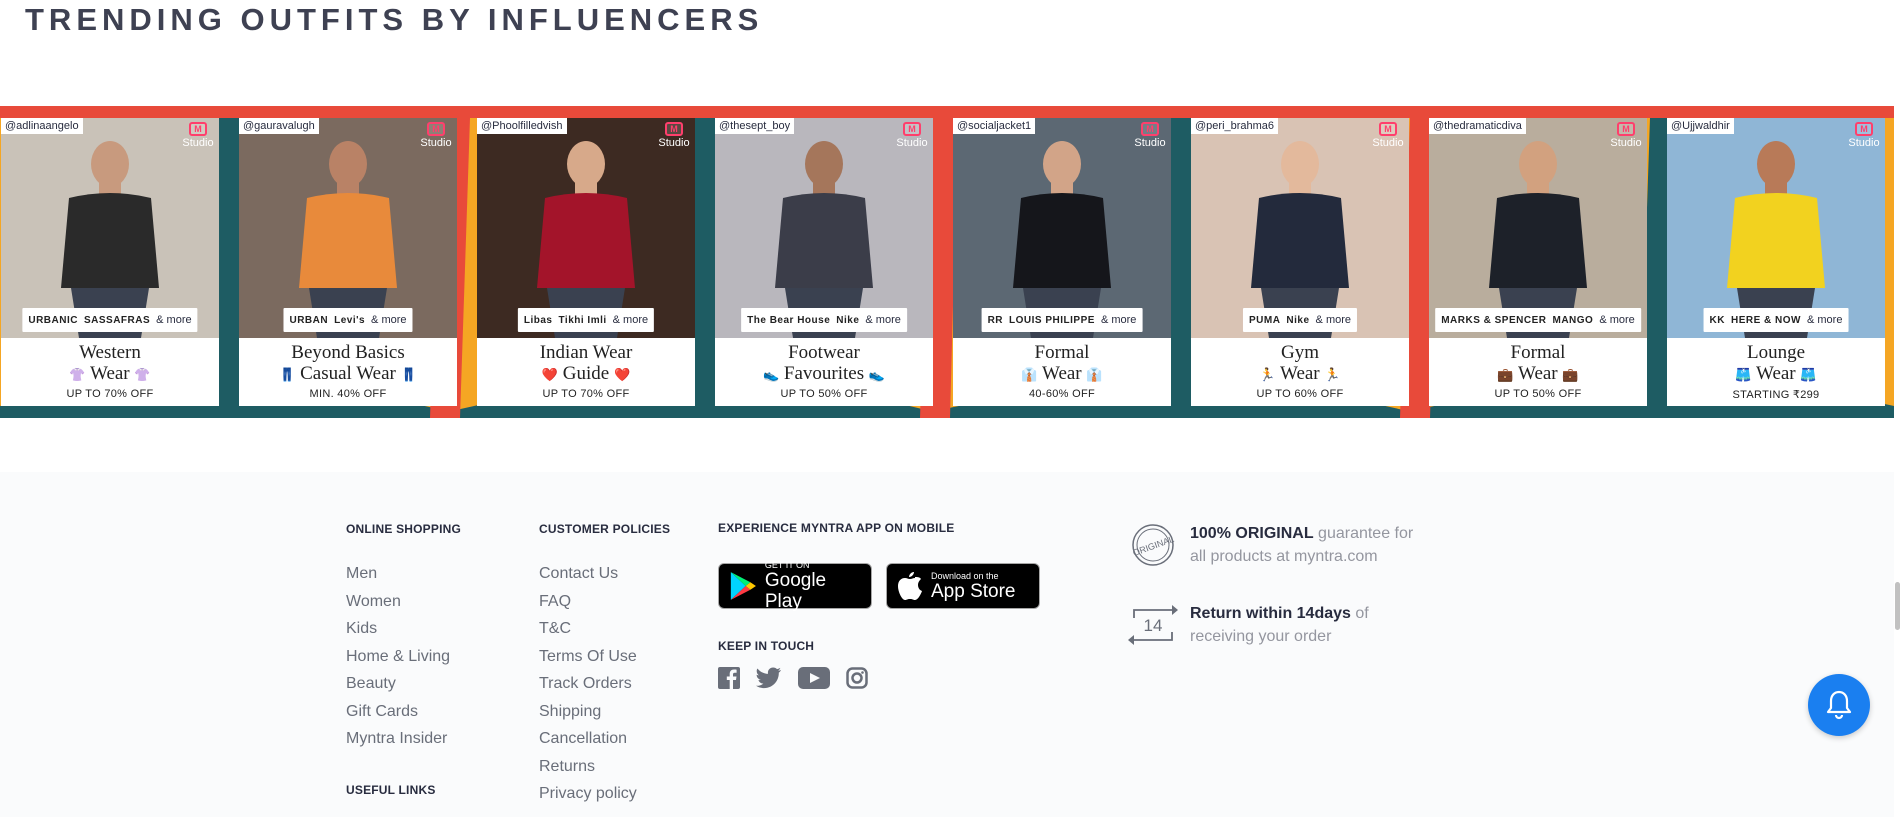 The height and width of the screenshot is (817, 1901). What do you see at coordinates (604, 629) in the screenshot?
I see `footer-link: T&C` at bounding box center [604, 629].